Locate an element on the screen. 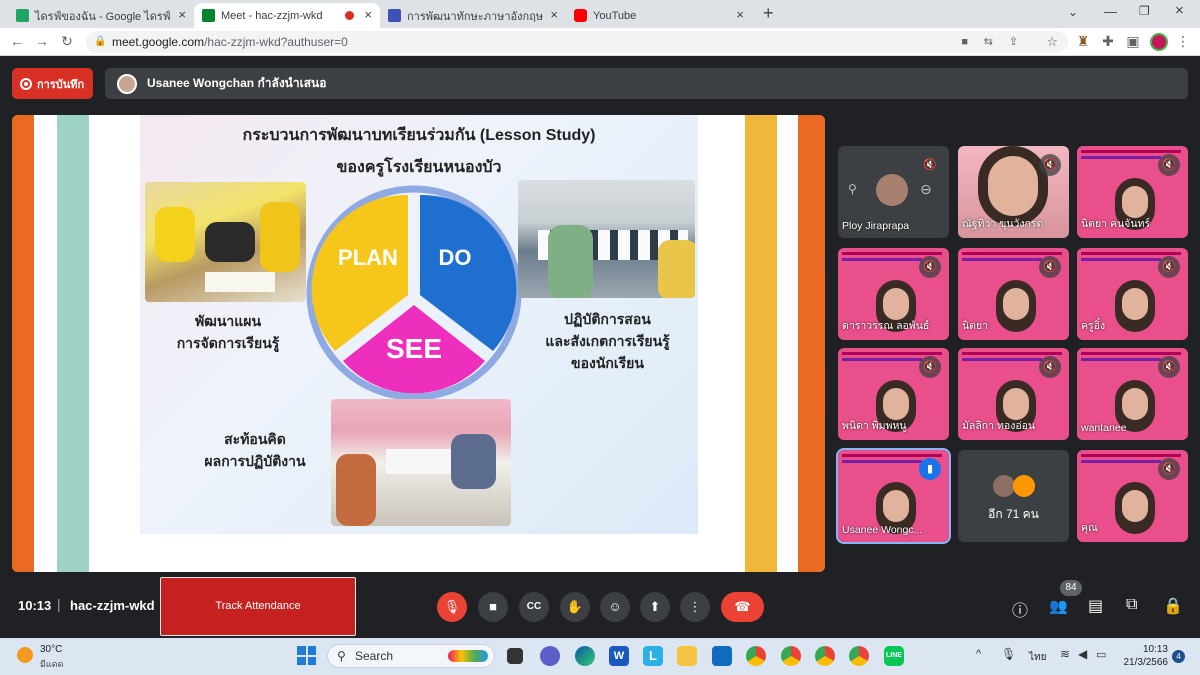 The image size is (1200, 675). side-panel-icon: ▣ is located at coordinates (1133, 41).